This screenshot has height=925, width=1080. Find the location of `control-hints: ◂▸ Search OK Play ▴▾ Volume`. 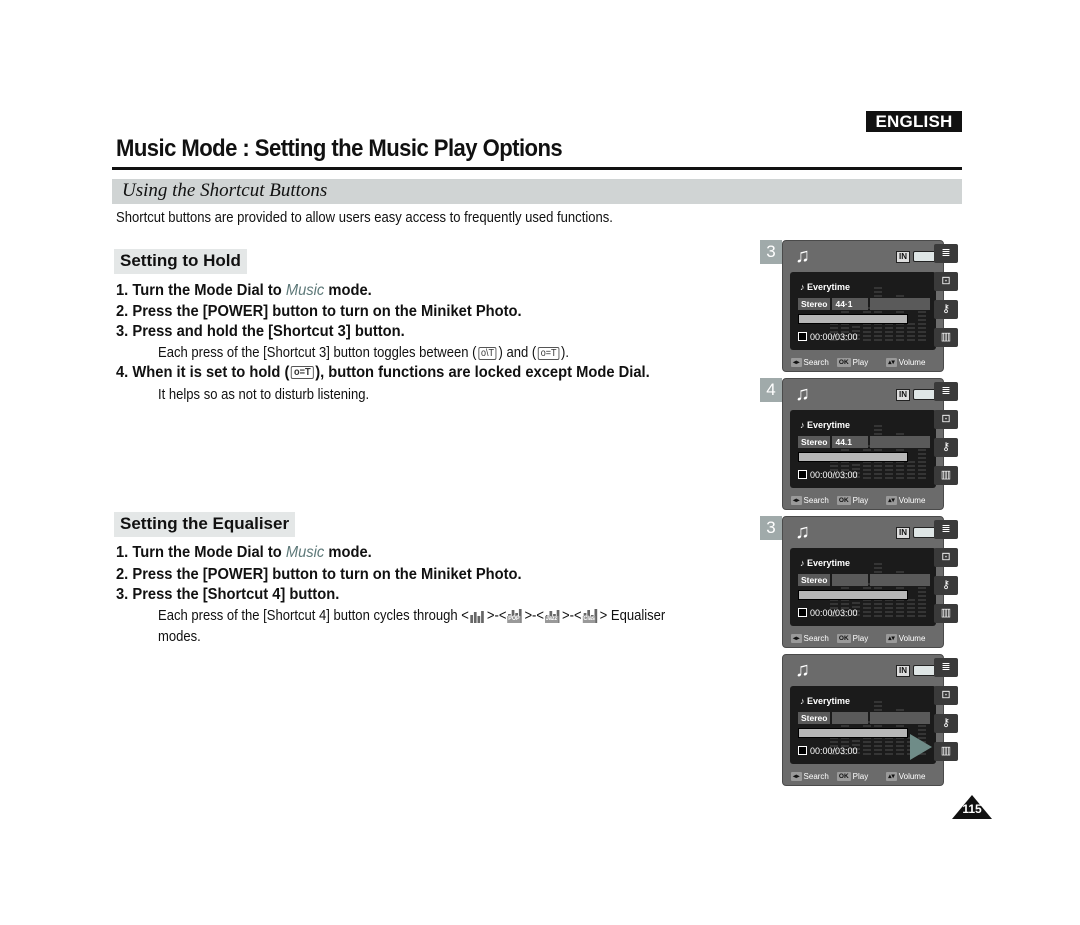

control-hints: ◂▸ Search OK Play ▴▾ Volume is located at coordinates (866, 638).